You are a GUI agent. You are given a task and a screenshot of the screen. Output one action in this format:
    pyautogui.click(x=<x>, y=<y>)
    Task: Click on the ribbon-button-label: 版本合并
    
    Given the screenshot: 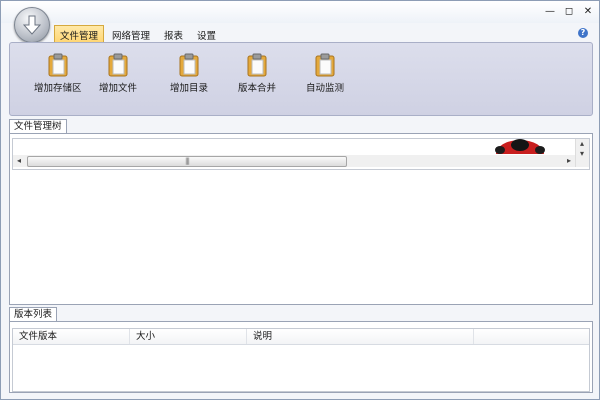 What is the action you would take?
    pyautogui.click(x=257, y=88)
    